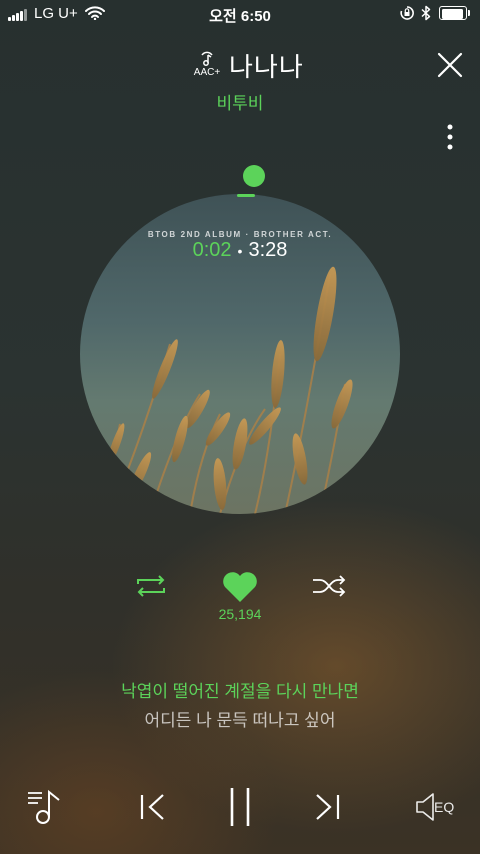 This screenshot has width=480, height=854. Describe the element at coordinates (268, 250) in the screenshot. I see `total-duration: 3:28` at that location.